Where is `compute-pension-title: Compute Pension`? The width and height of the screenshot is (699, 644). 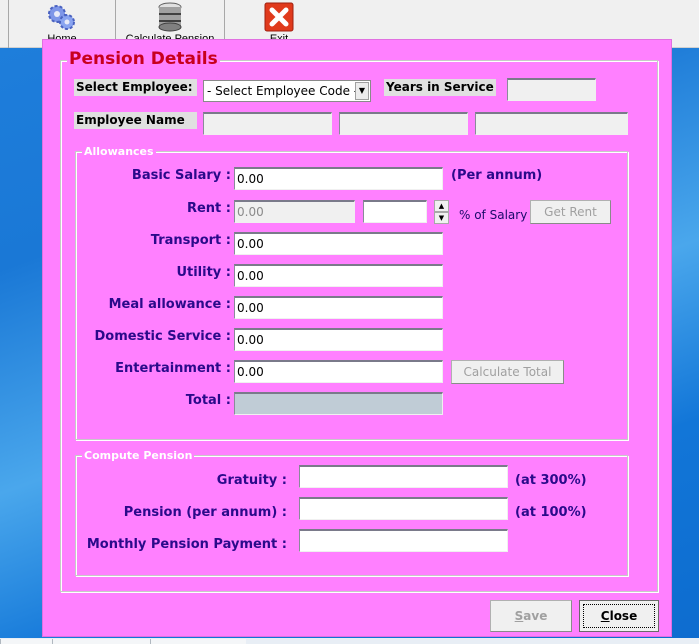 compute-pension-title: Compute Pension is located at coordinates (138, 455).